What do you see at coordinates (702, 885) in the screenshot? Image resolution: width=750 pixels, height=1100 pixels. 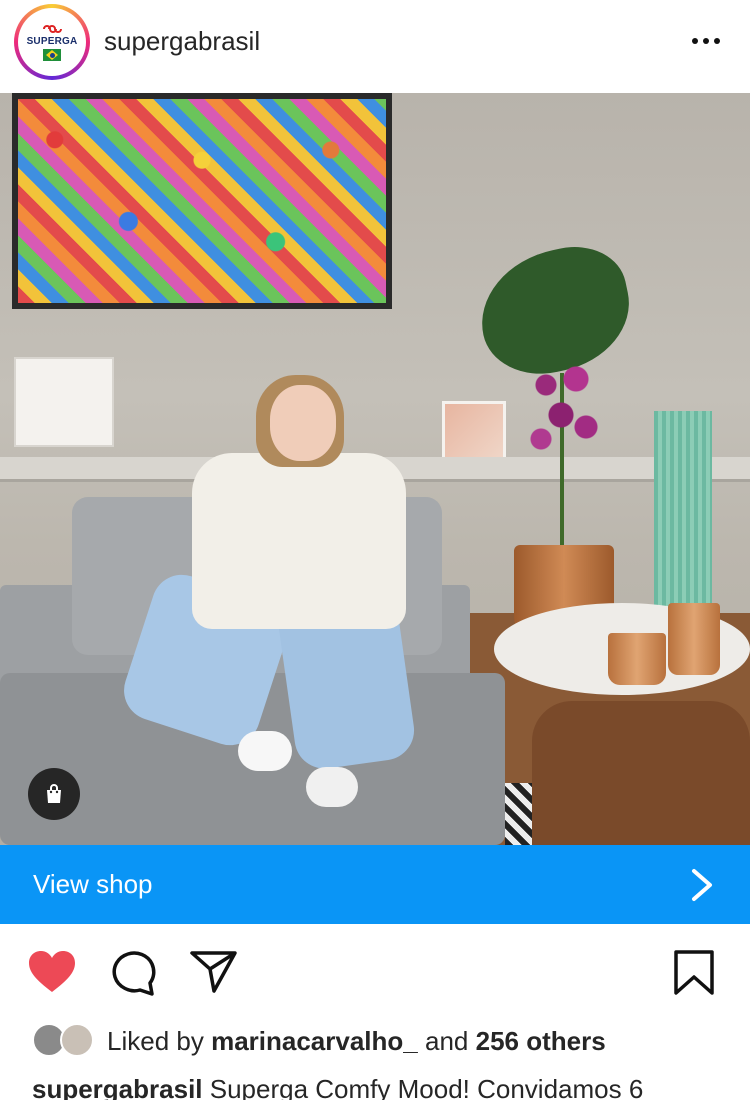 I see `chevron-right-icon` at bounding box center [702, 885].